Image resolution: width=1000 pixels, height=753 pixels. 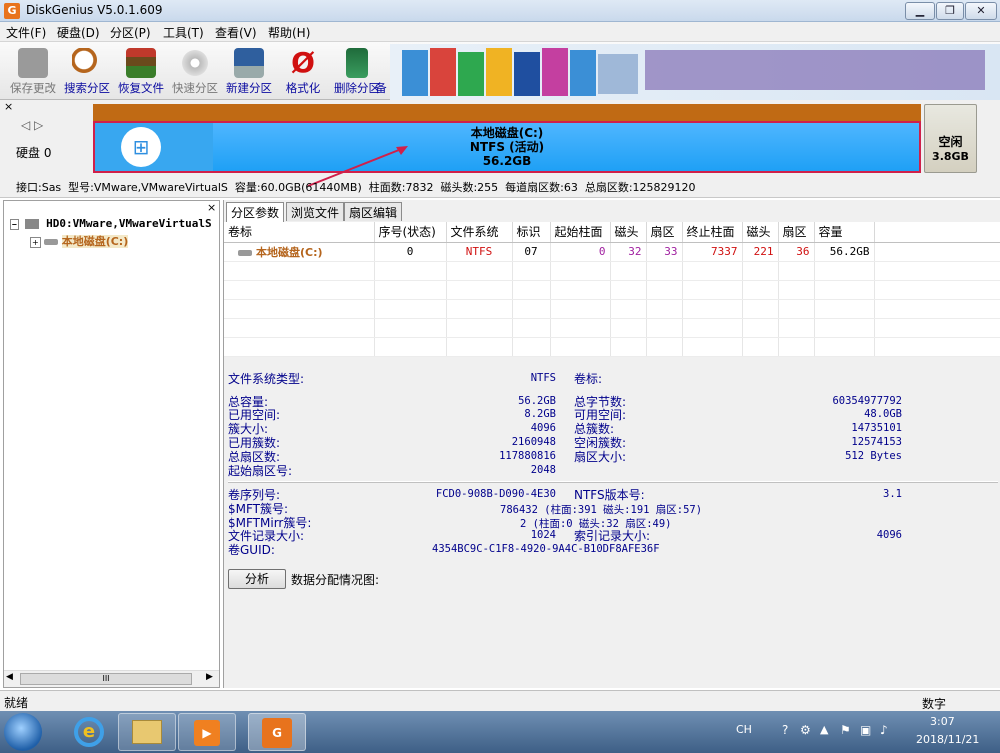 I want to click on save-icon, so click(x=33, y=63).